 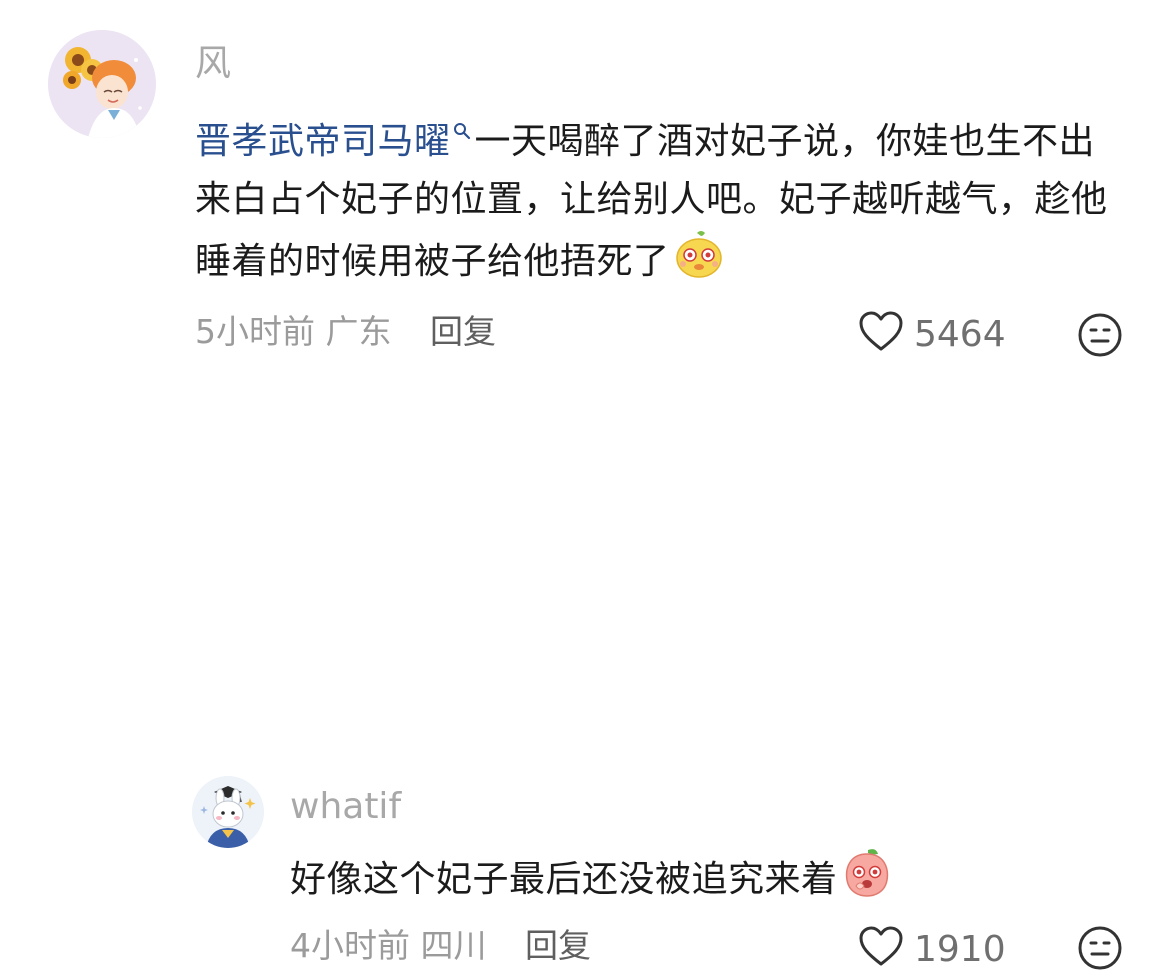 I want to click on like-button: 1910, so click(x=931, y=949).